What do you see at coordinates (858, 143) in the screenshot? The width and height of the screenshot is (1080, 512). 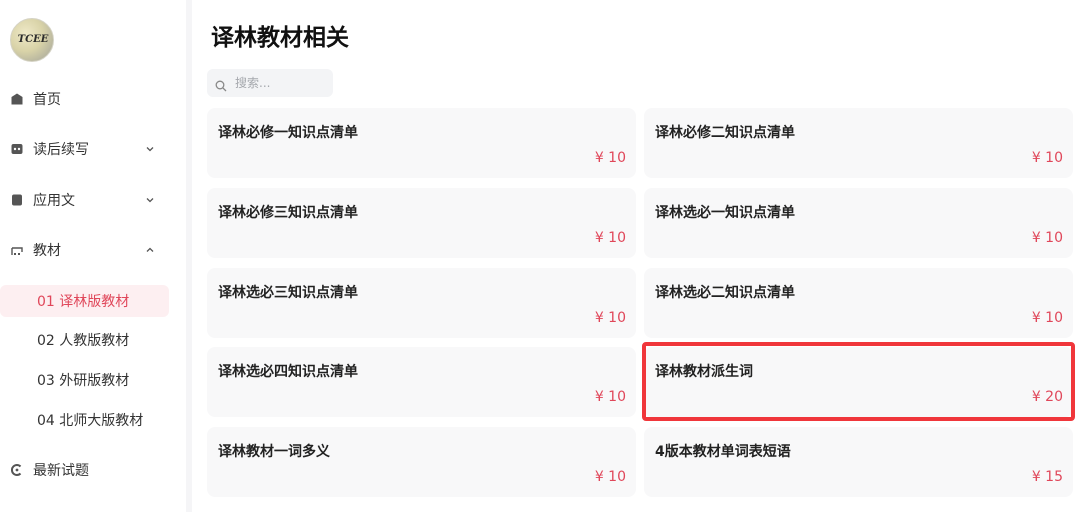 I see `product-card: 译林必修二知识点清单 ¥ 10` at bounding box center [858, 143].